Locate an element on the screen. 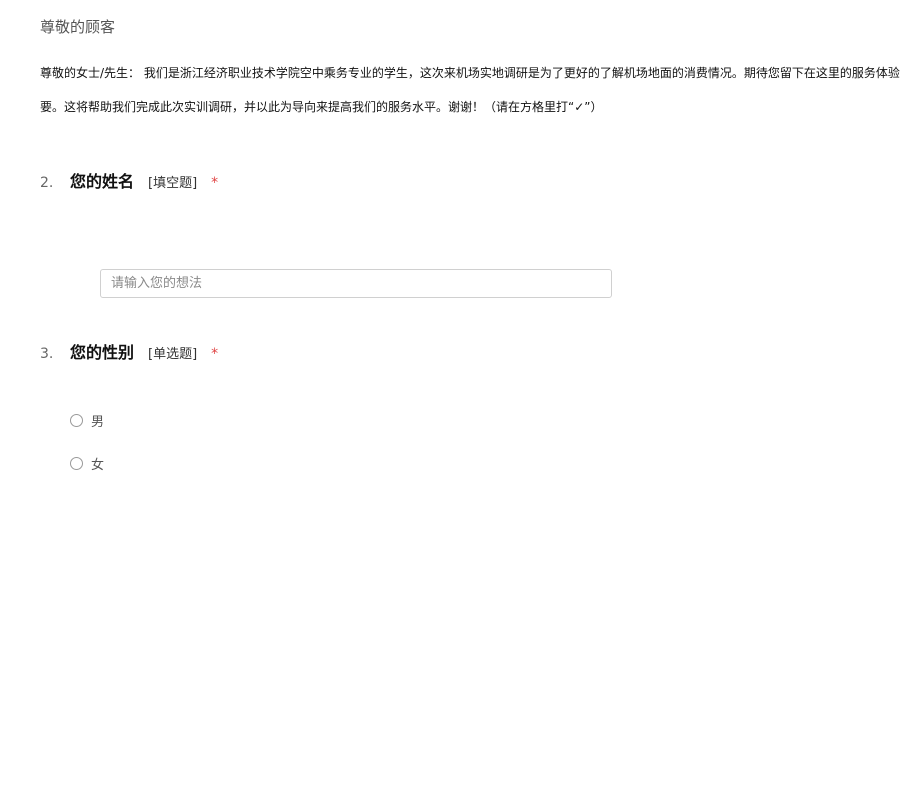 The height and width of the screenshot is (800, 900). survey-greeting: 尊敬的顾客 is located at coordinates (78, 27).